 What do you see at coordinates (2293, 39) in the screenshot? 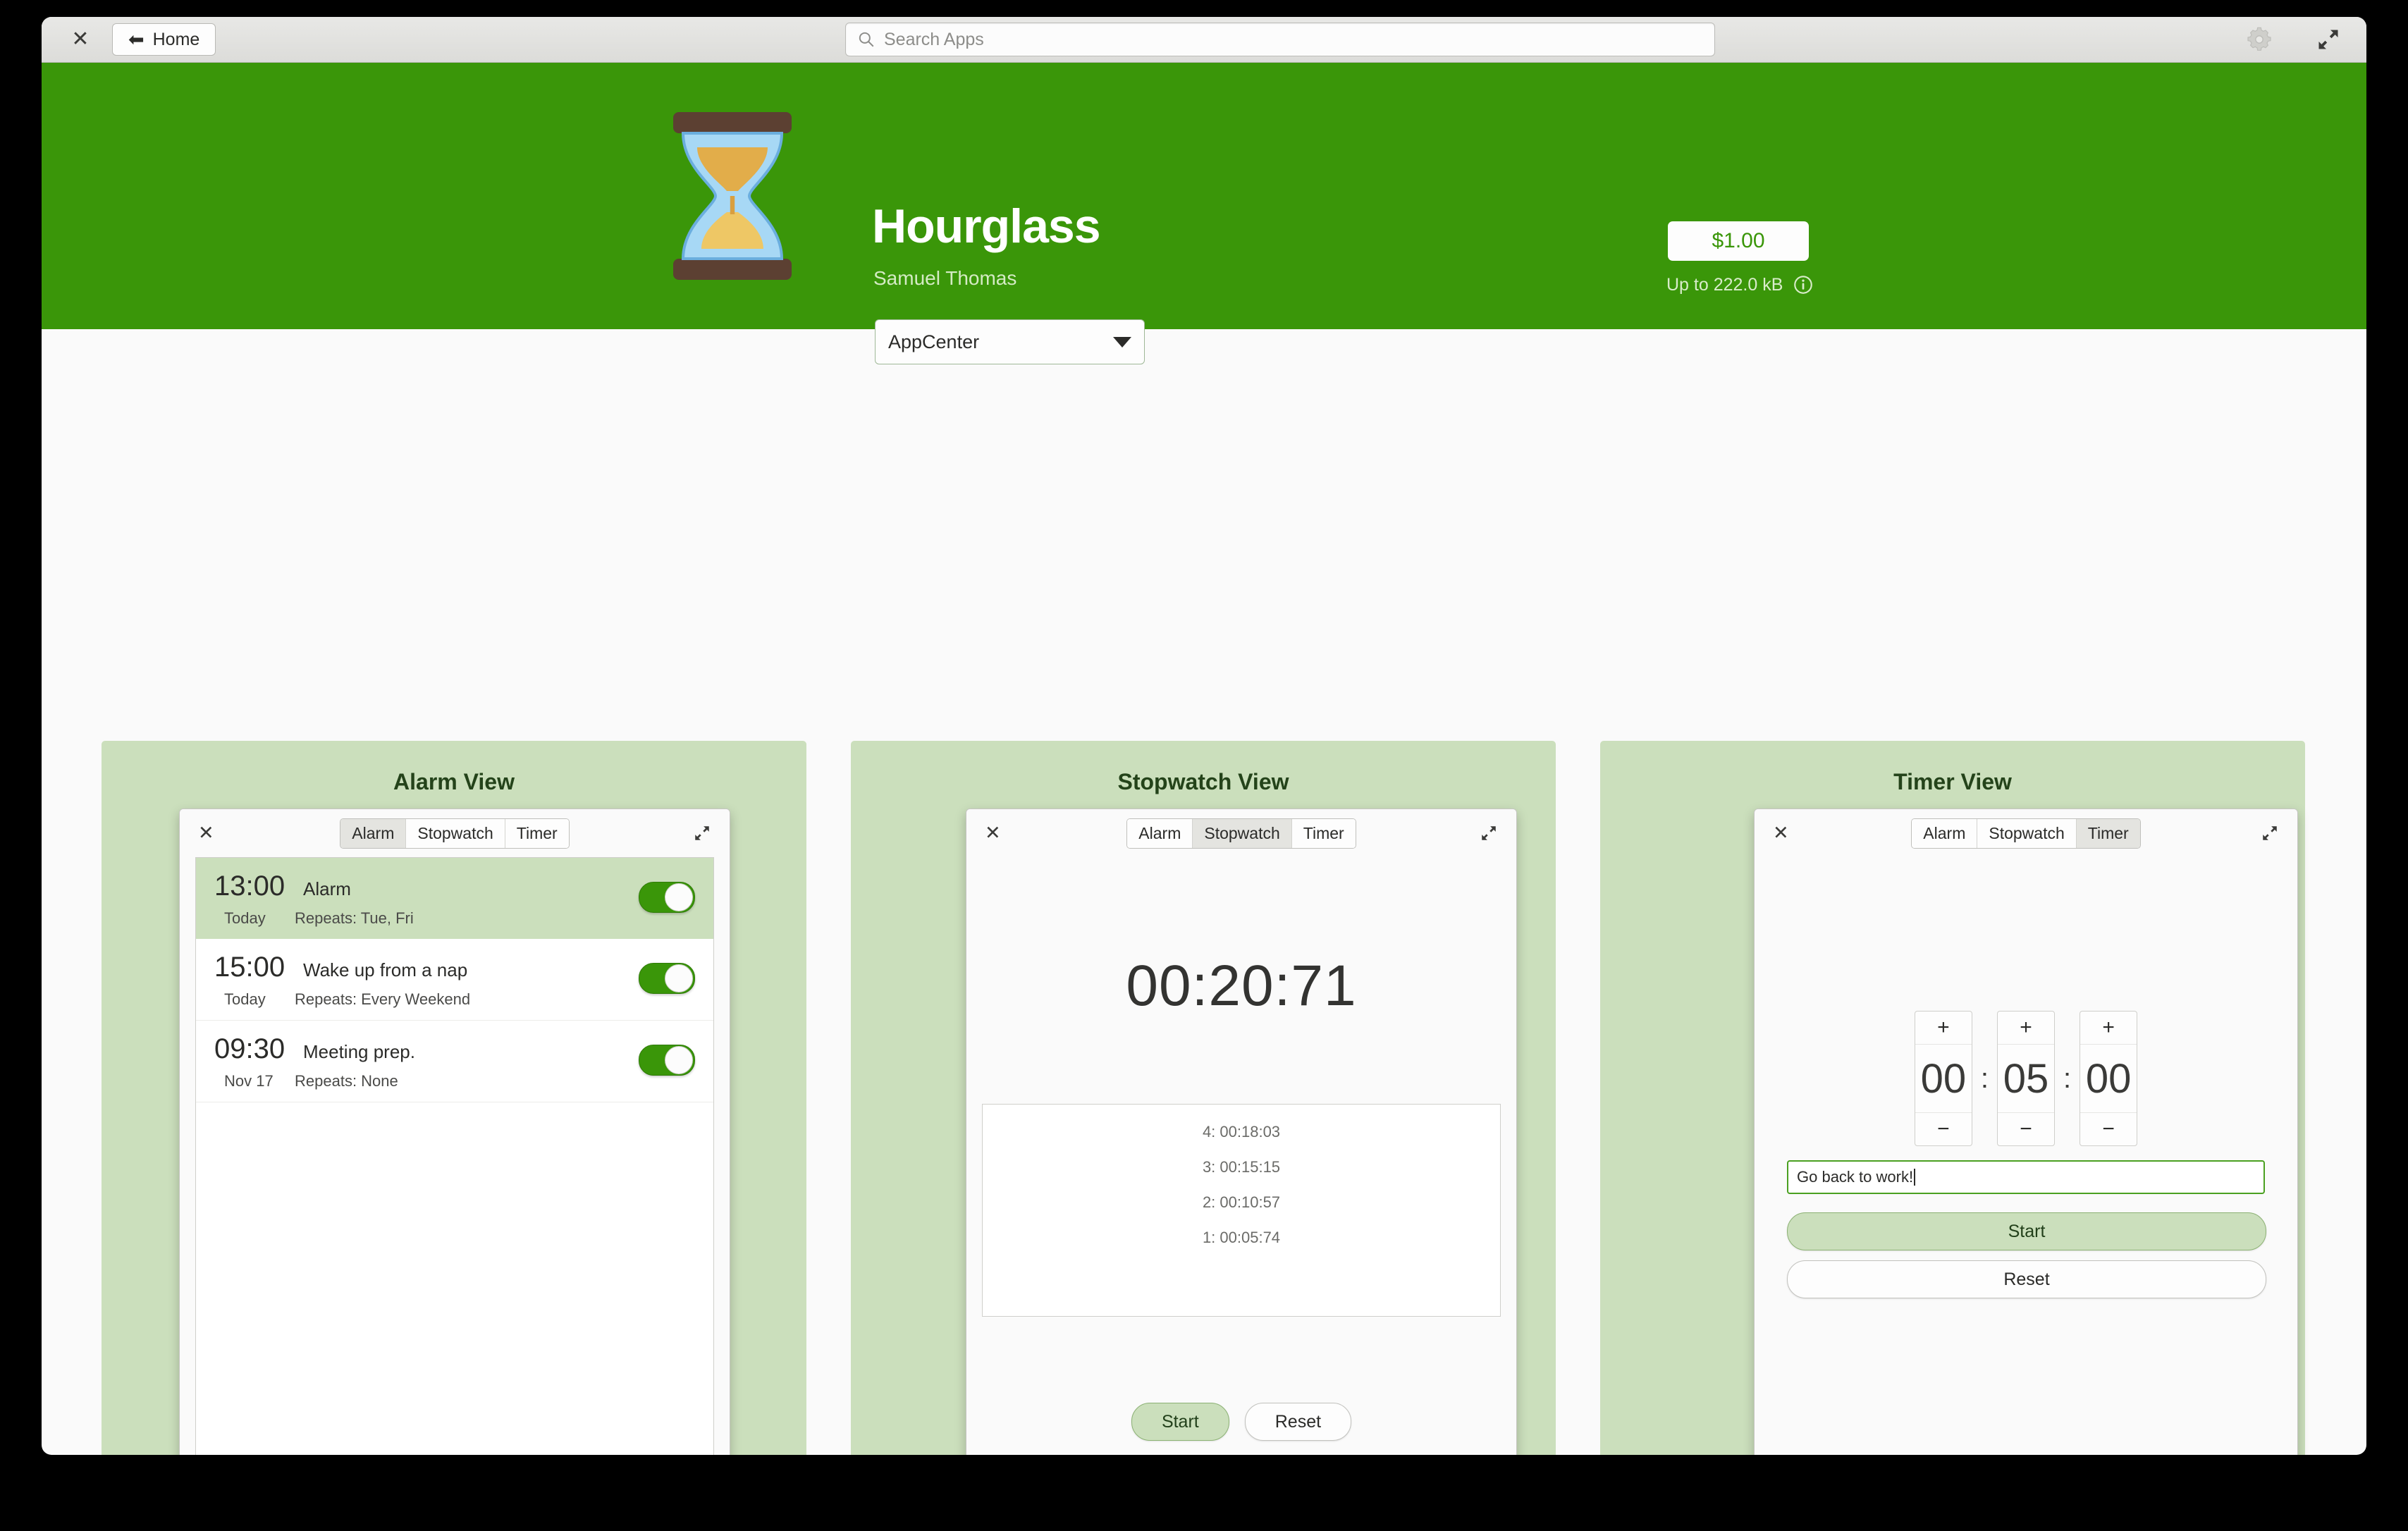
I see `headerbar-actions` at bounding box center [2293, 39].